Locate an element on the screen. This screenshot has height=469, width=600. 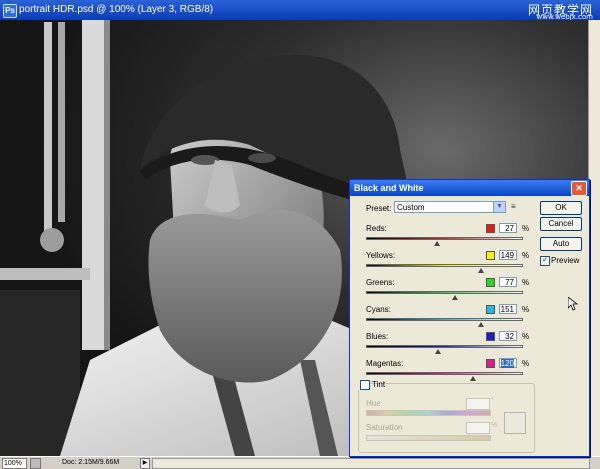
channel-label: Reds: is located at coordinates (376, 228).